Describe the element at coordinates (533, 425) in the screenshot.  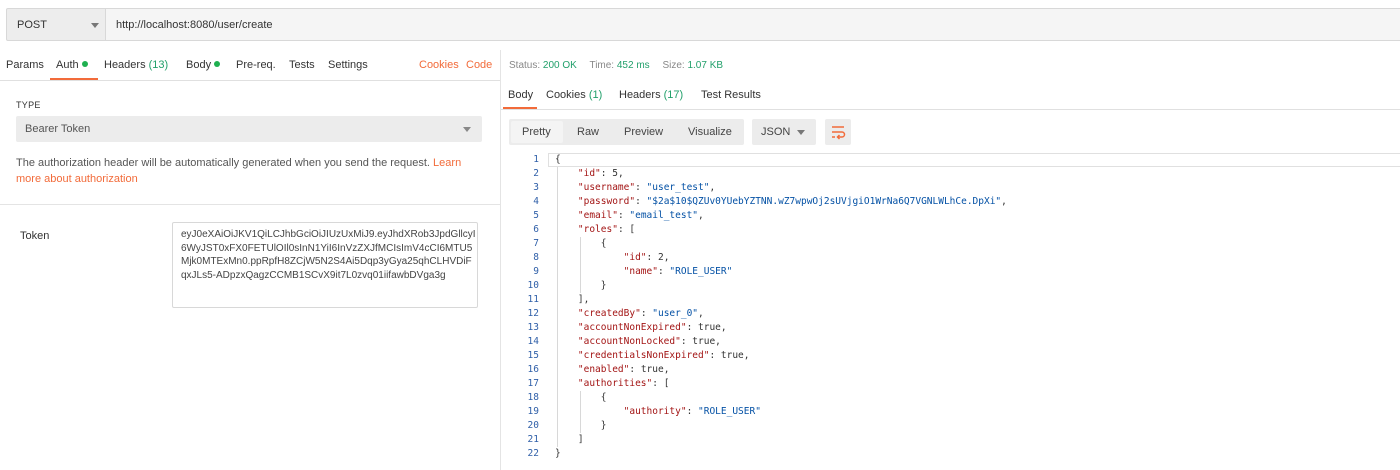
I see `line-number: 20` at that location.